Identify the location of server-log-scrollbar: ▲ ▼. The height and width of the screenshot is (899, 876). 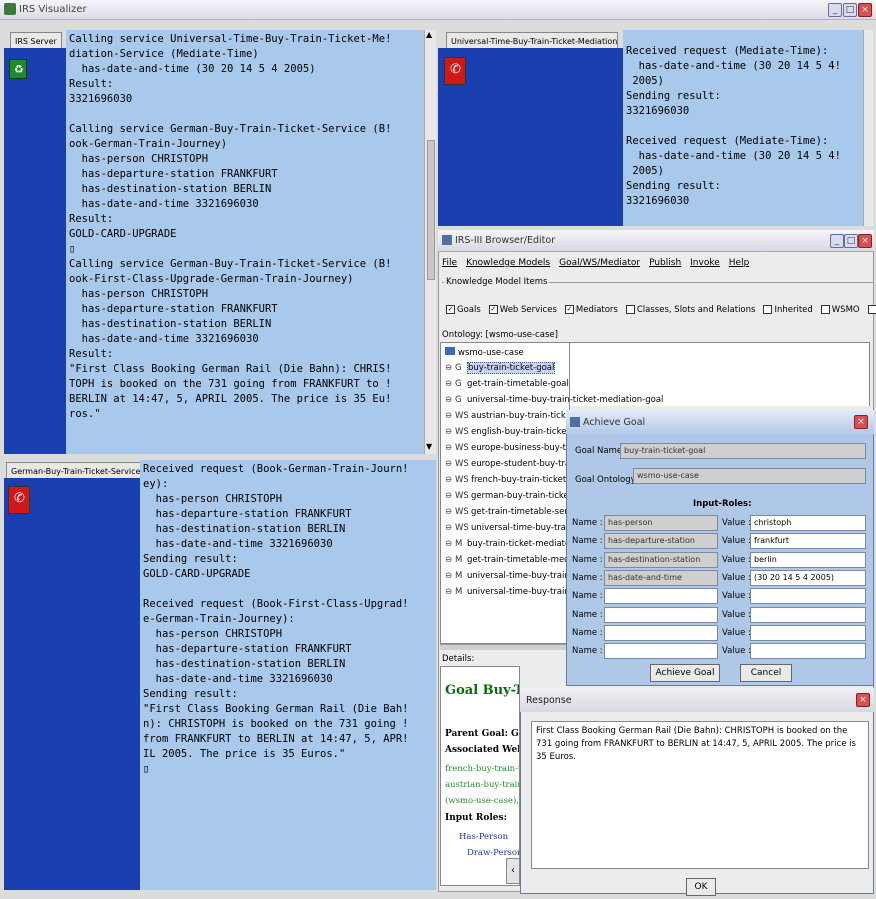
(430, 242).